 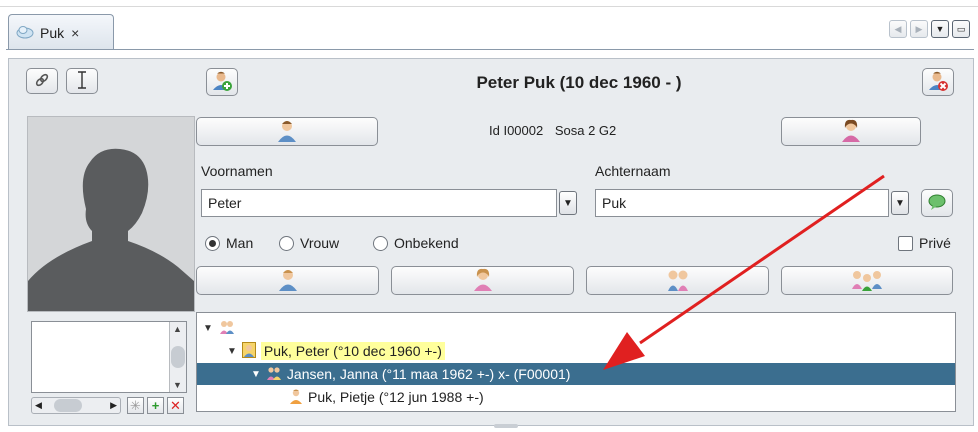 I want to click on arrow-head-icon, so click(x=624, y=351).